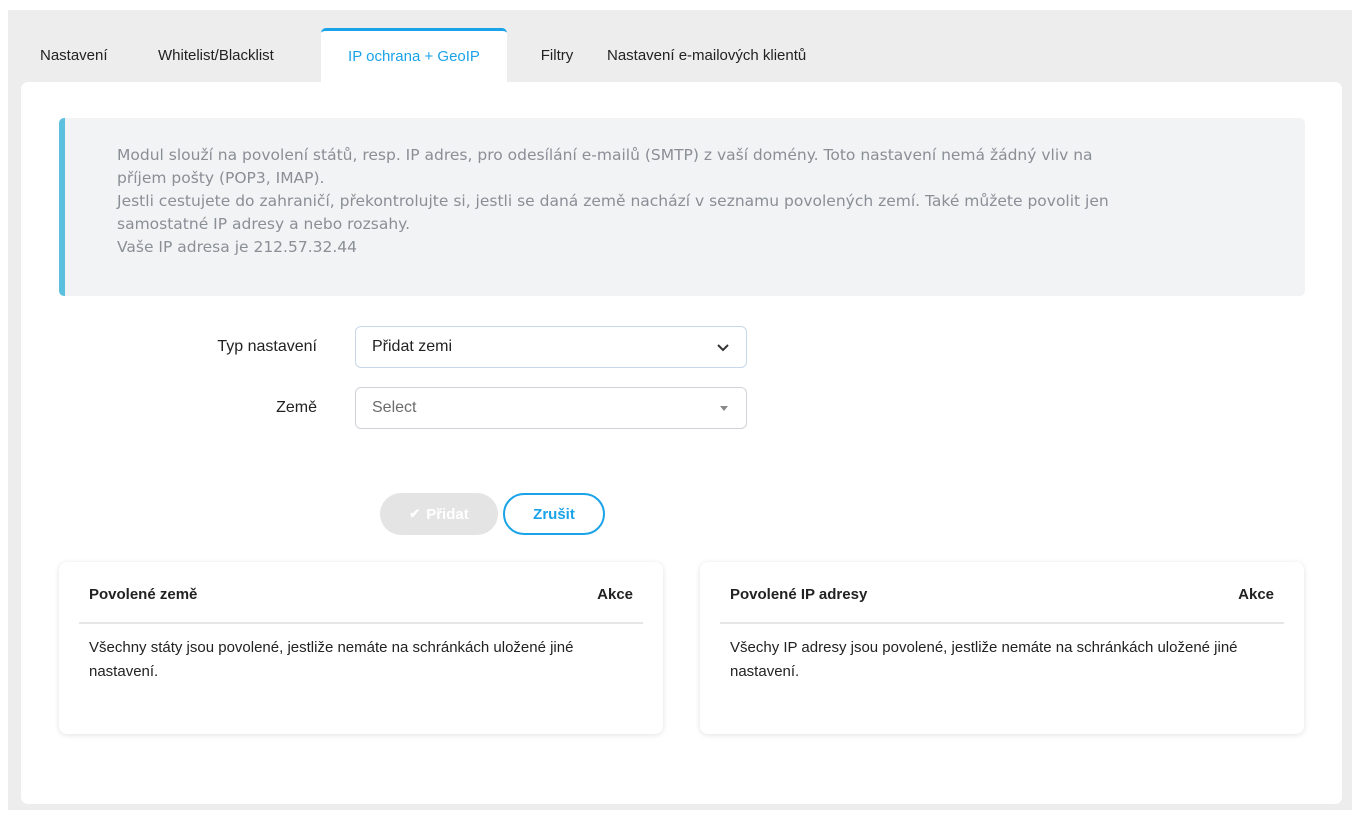 Image resolution: width=1360 pixels, height=814 pixels. Describe the element at coordinates (551, 347) in the screenshot. I see `type-select: Přidat zemi` at that location.